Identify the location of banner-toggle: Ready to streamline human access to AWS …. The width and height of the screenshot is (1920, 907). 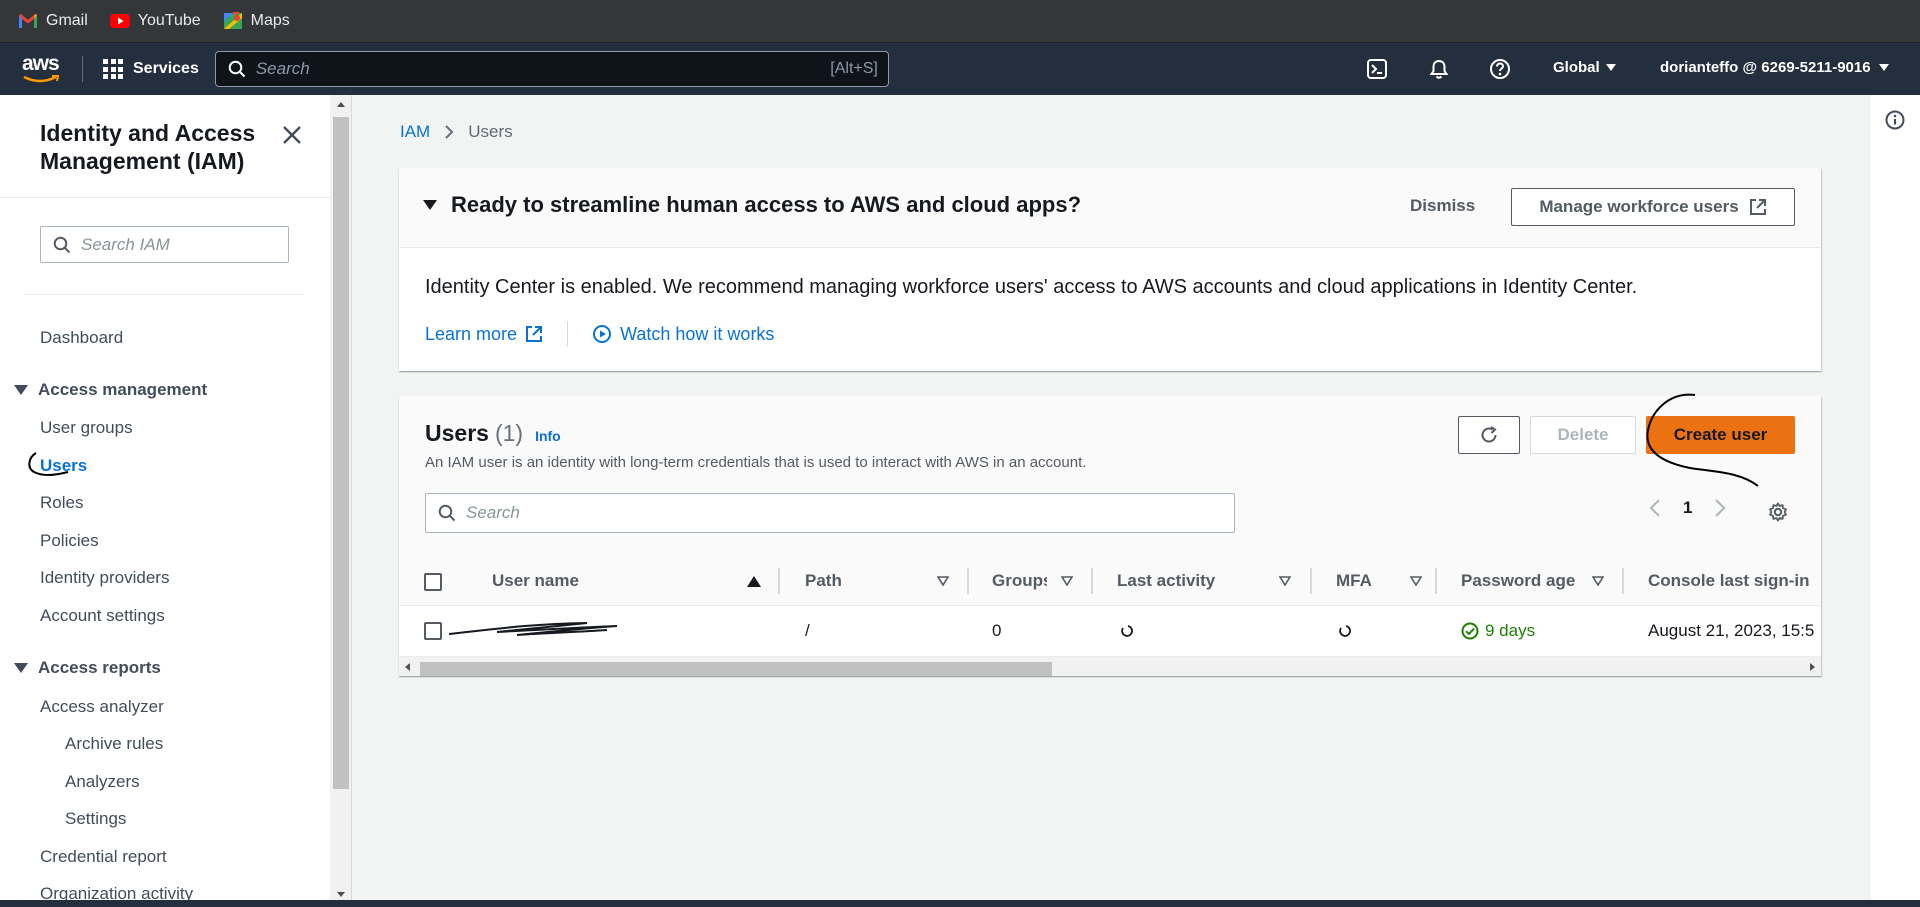
(752, 205).